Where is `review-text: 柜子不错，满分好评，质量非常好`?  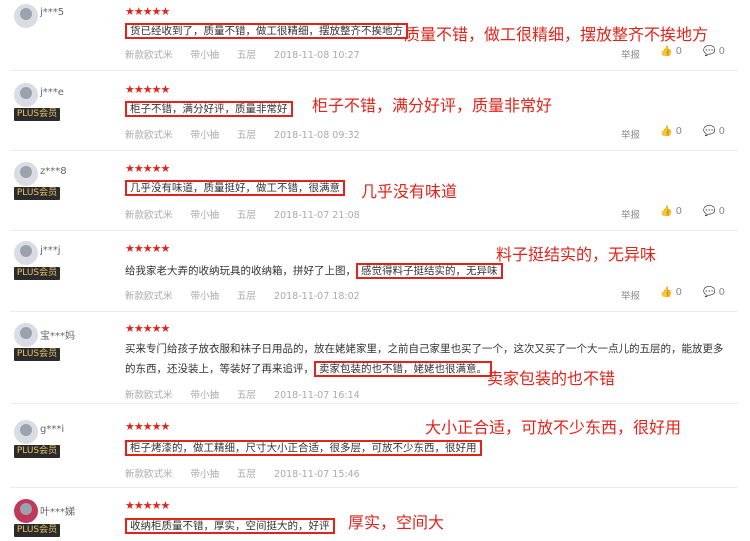 review-text: 柜子不错，满分好评，质量非常好 is located at coordinates (209, 109).